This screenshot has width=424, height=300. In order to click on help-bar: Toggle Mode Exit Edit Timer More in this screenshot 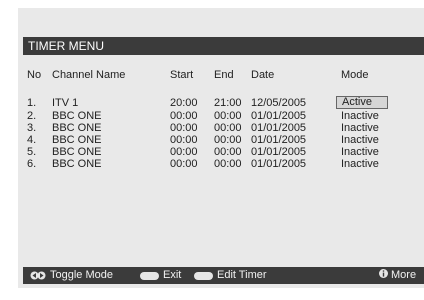, I will do `click(223, 275)`.